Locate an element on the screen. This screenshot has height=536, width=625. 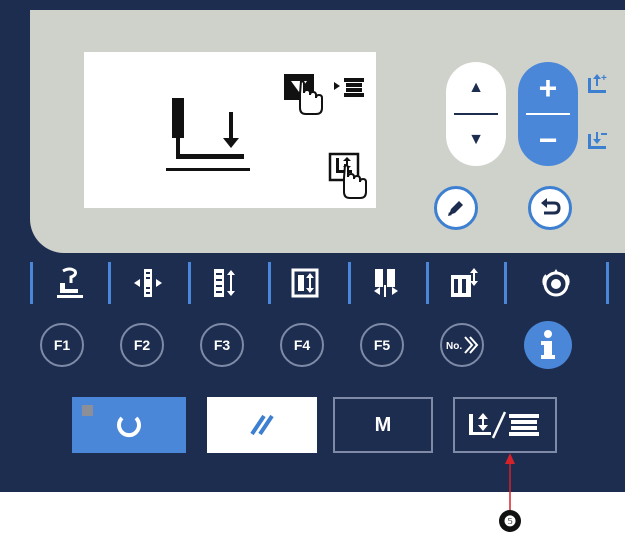
f3-button: F3 is located at coordinates (222, 345).